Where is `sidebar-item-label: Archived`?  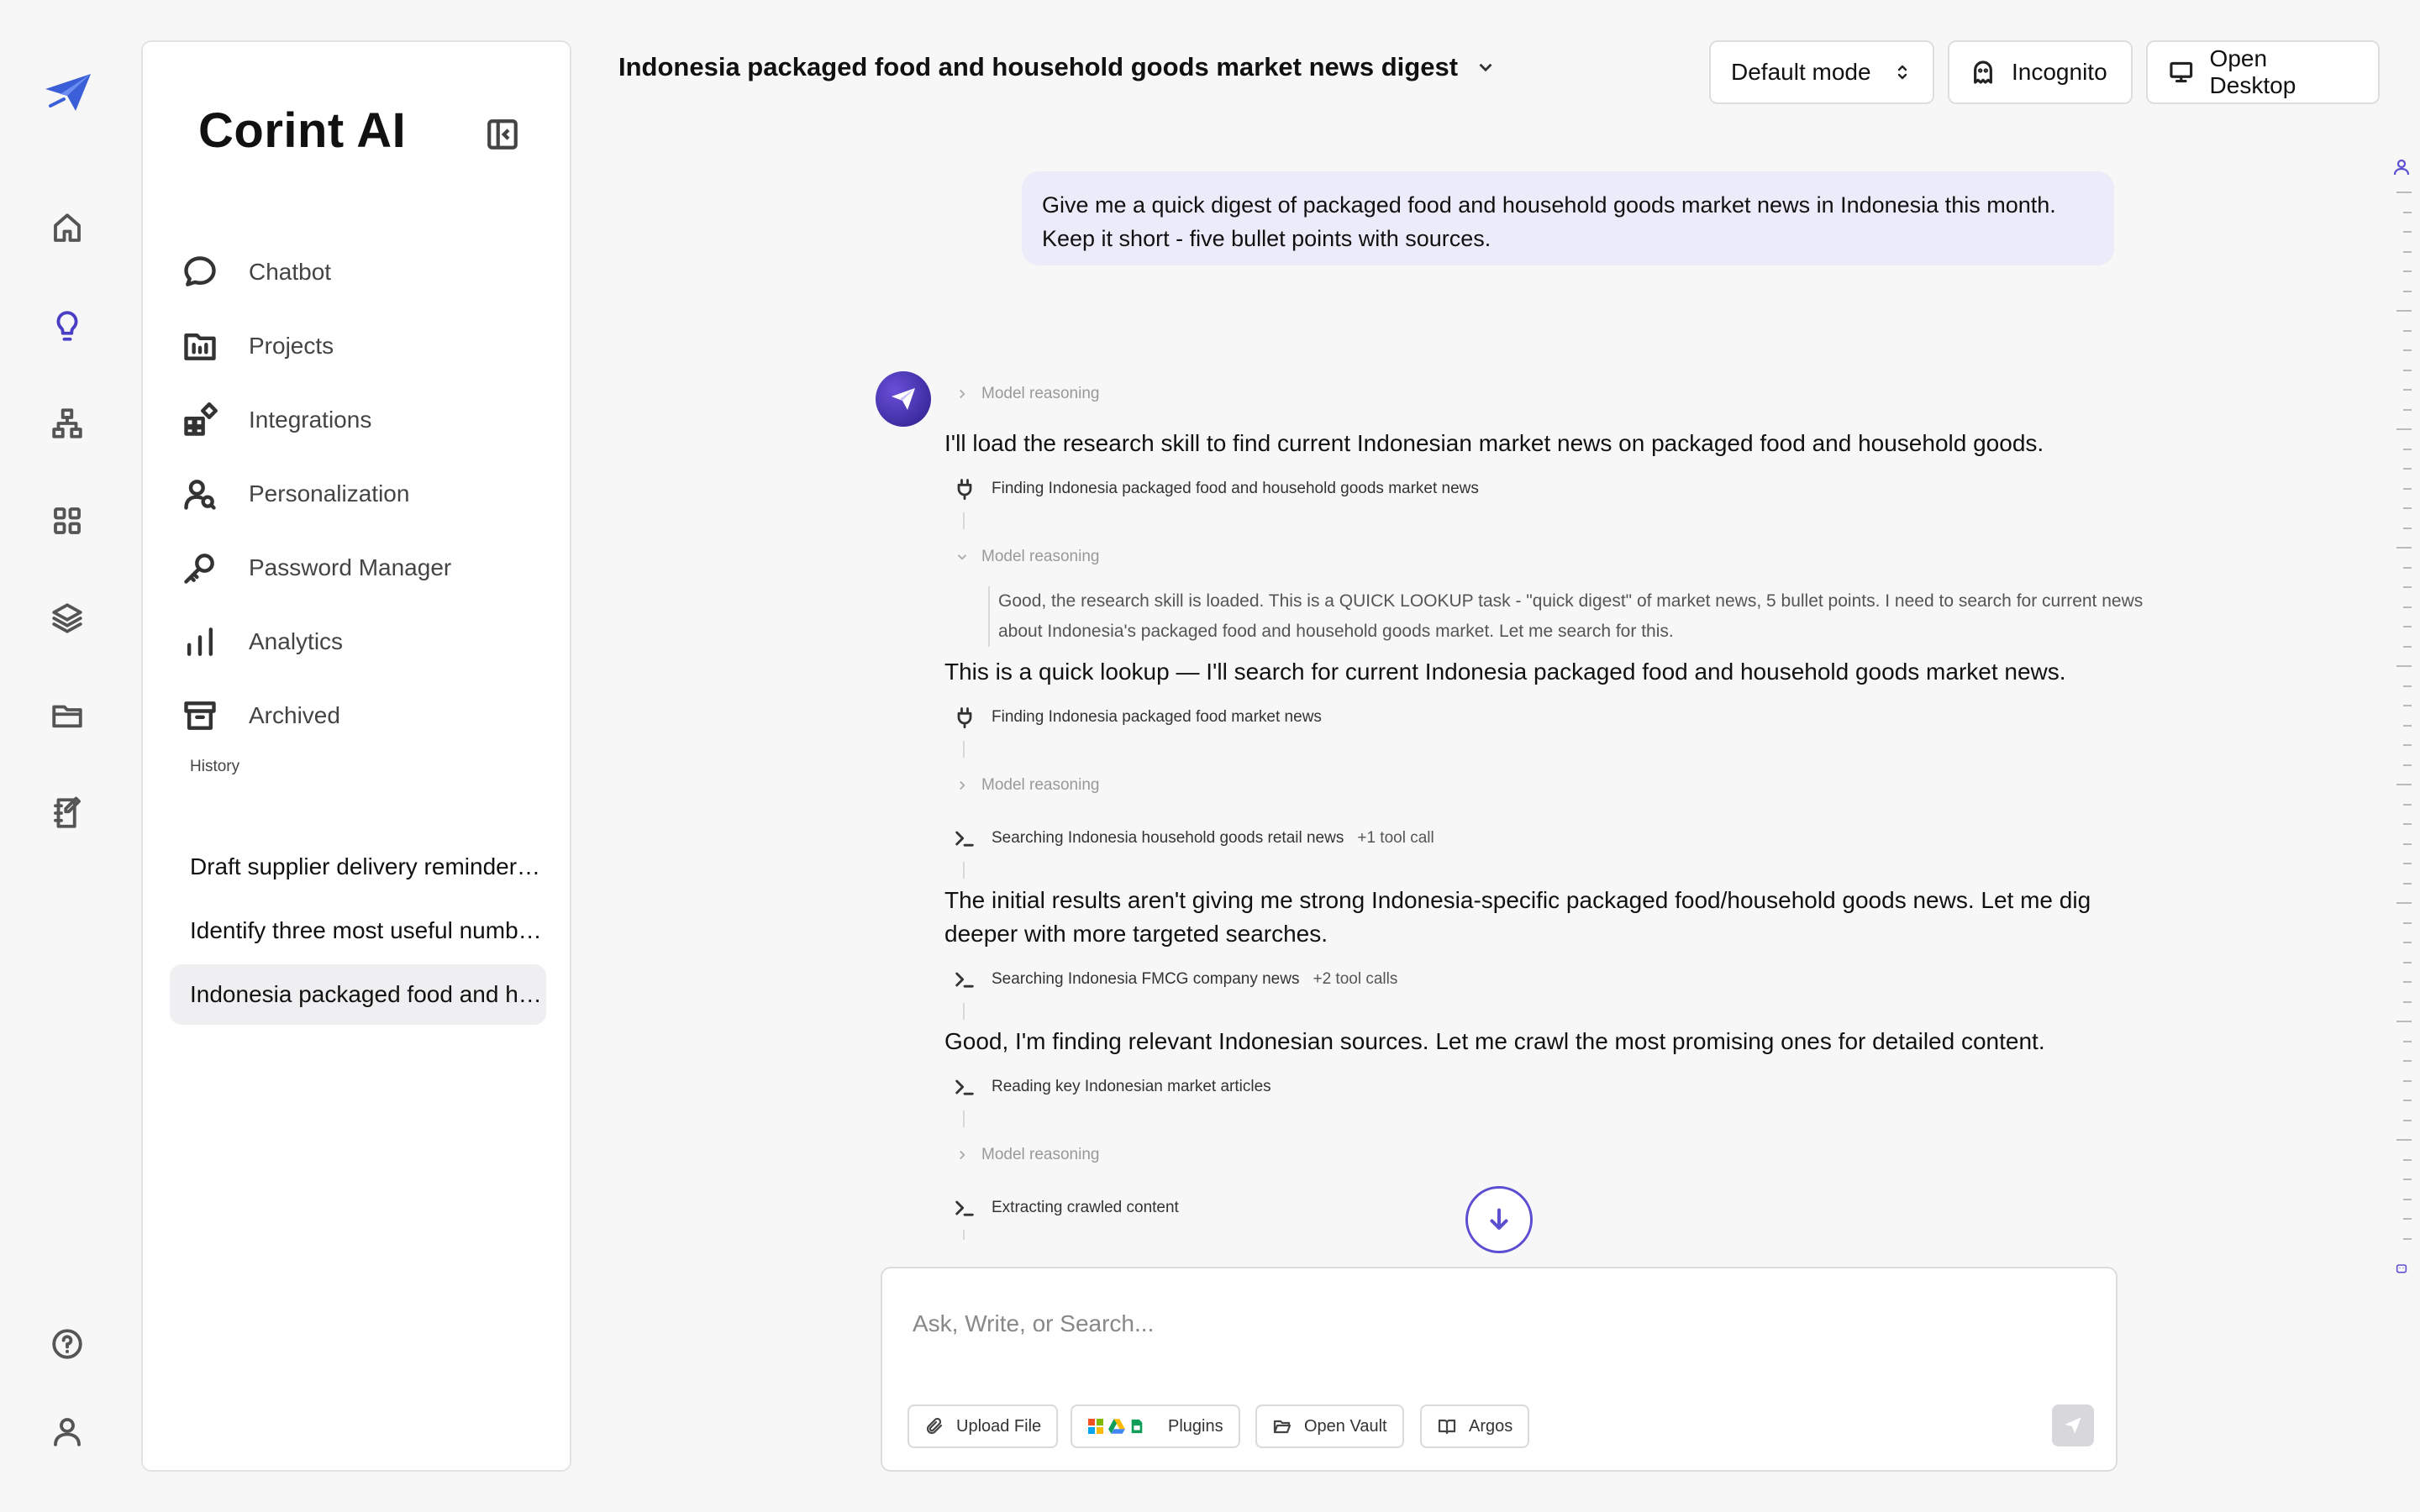 sidebar-item-label: Archived is located at coordinates (294, 715).